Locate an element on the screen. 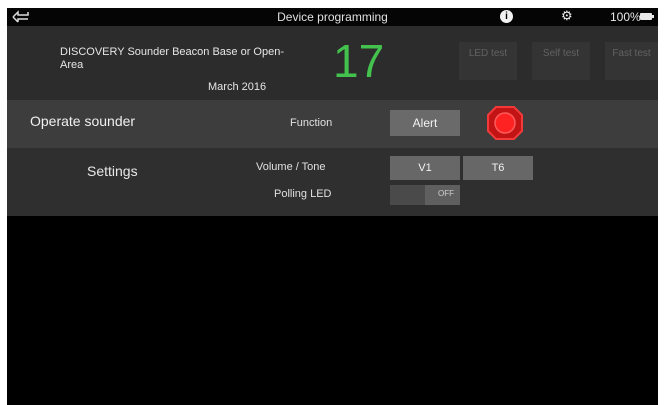 The height and width of the screenshot is (405, 667). polling-led-toggle: OFF is located at coordinates (425, 195).